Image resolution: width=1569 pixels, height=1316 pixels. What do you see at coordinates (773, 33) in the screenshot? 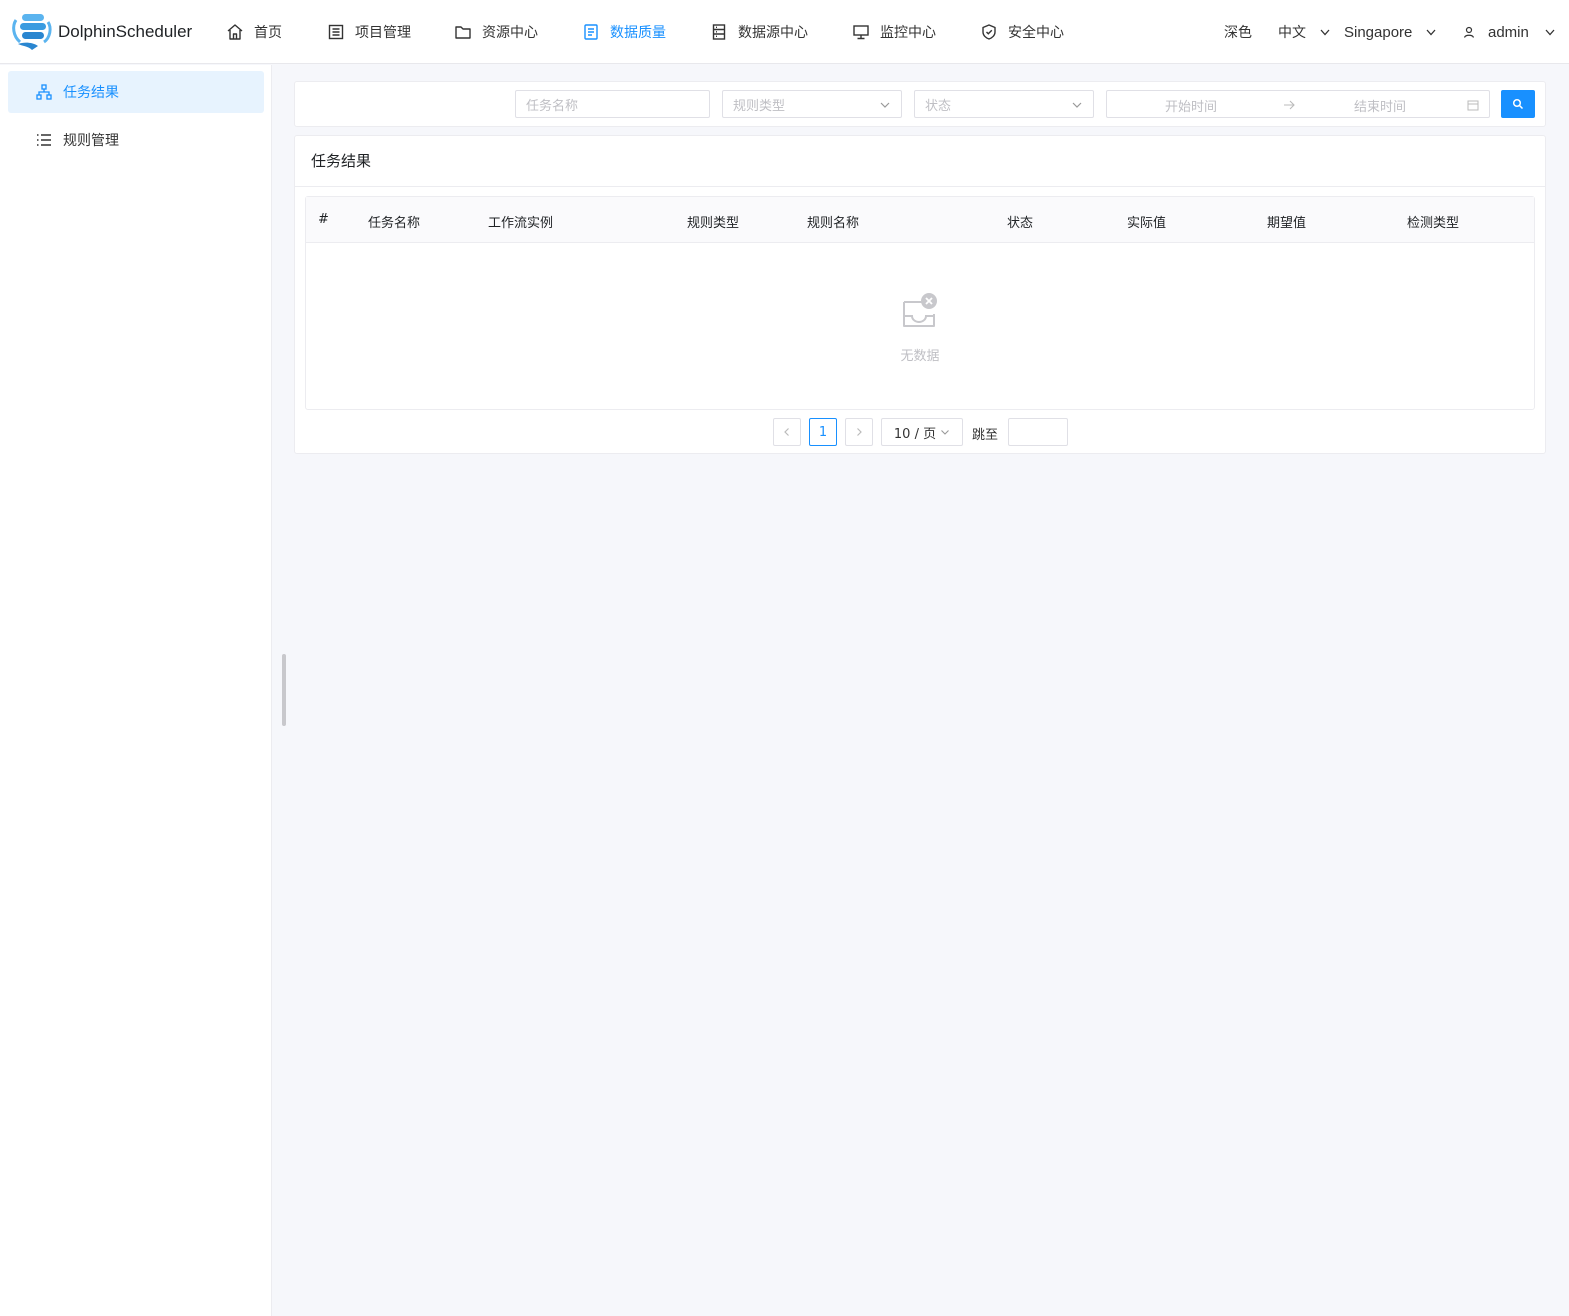
I see `nav-label: 数据源中心` at bounding box center [773, 33].